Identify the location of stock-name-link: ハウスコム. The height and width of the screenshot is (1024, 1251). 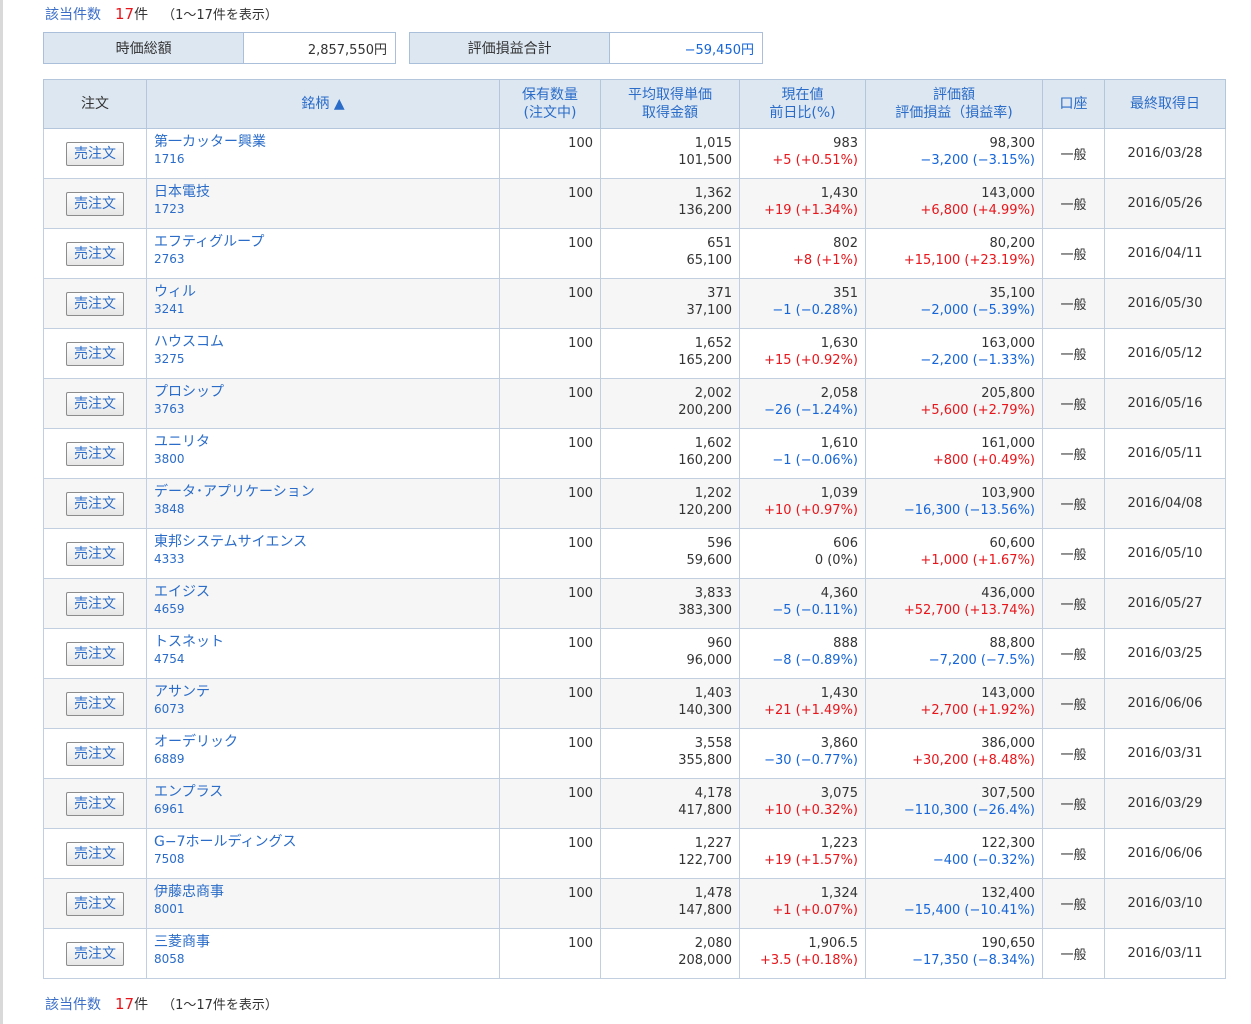
(323, 340).